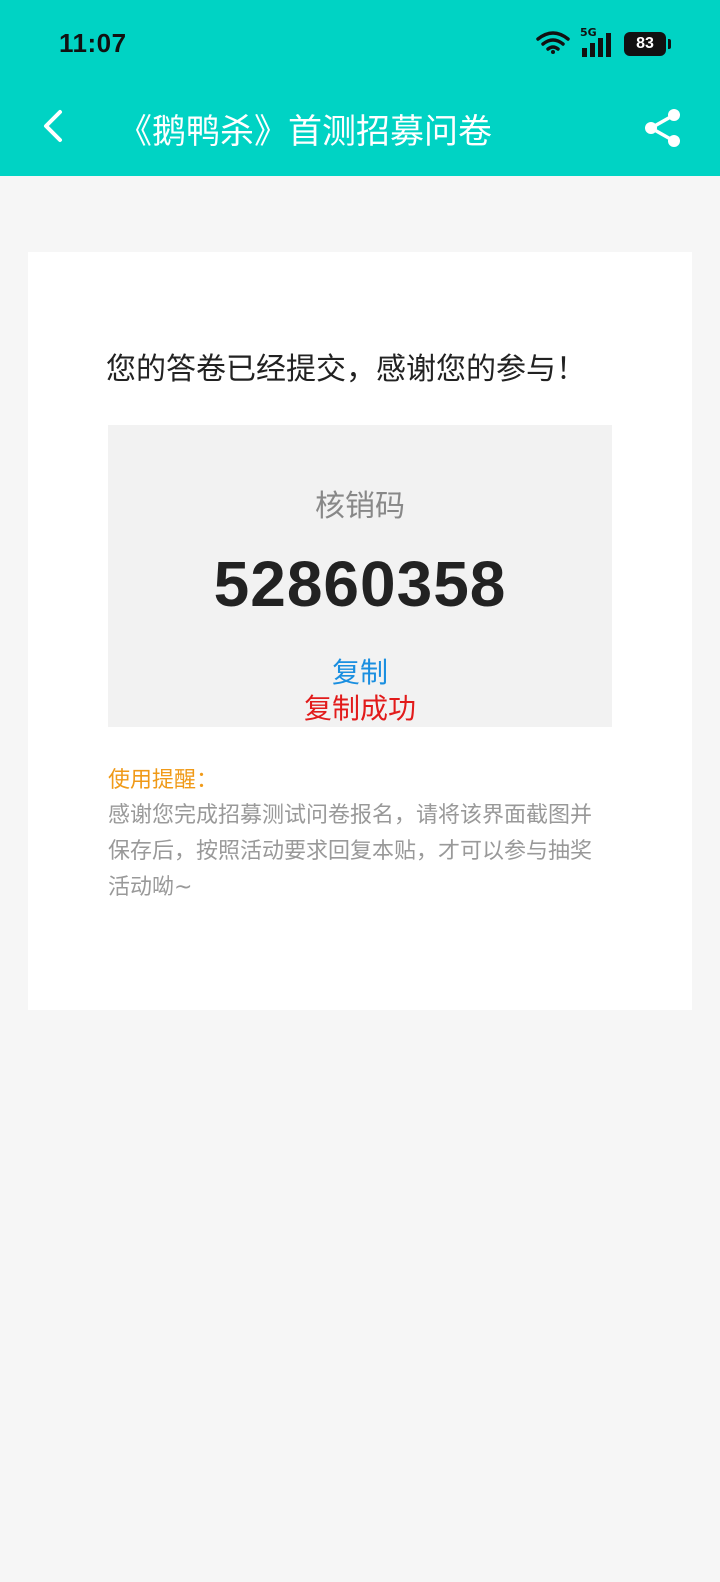 The width and height of the screenshot is (720, 1582). I want to click on status-icons: 5G 83, so click(603, 42).